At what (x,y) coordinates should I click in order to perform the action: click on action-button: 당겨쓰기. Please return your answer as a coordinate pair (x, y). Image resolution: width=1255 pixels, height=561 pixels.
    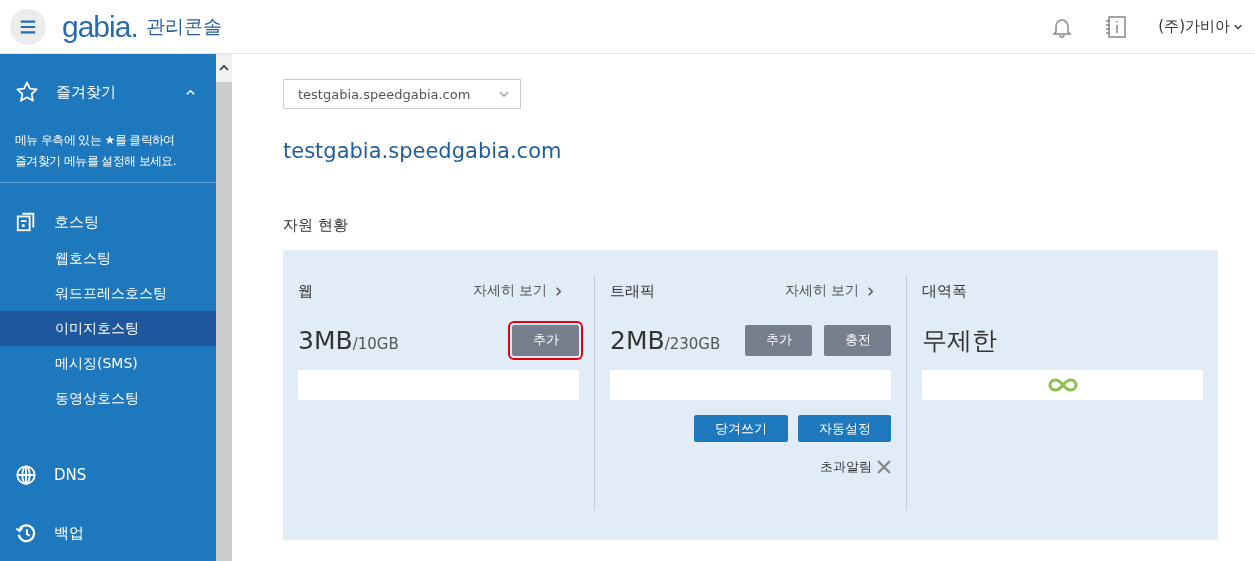
    Looking at the image, I should click on (741, 428).